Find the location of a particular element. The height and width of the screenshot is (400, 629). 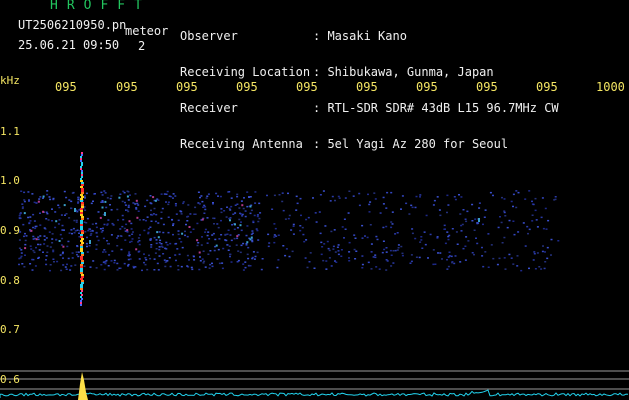

x-tick-8: 095 is located at coordinates (487, 87).